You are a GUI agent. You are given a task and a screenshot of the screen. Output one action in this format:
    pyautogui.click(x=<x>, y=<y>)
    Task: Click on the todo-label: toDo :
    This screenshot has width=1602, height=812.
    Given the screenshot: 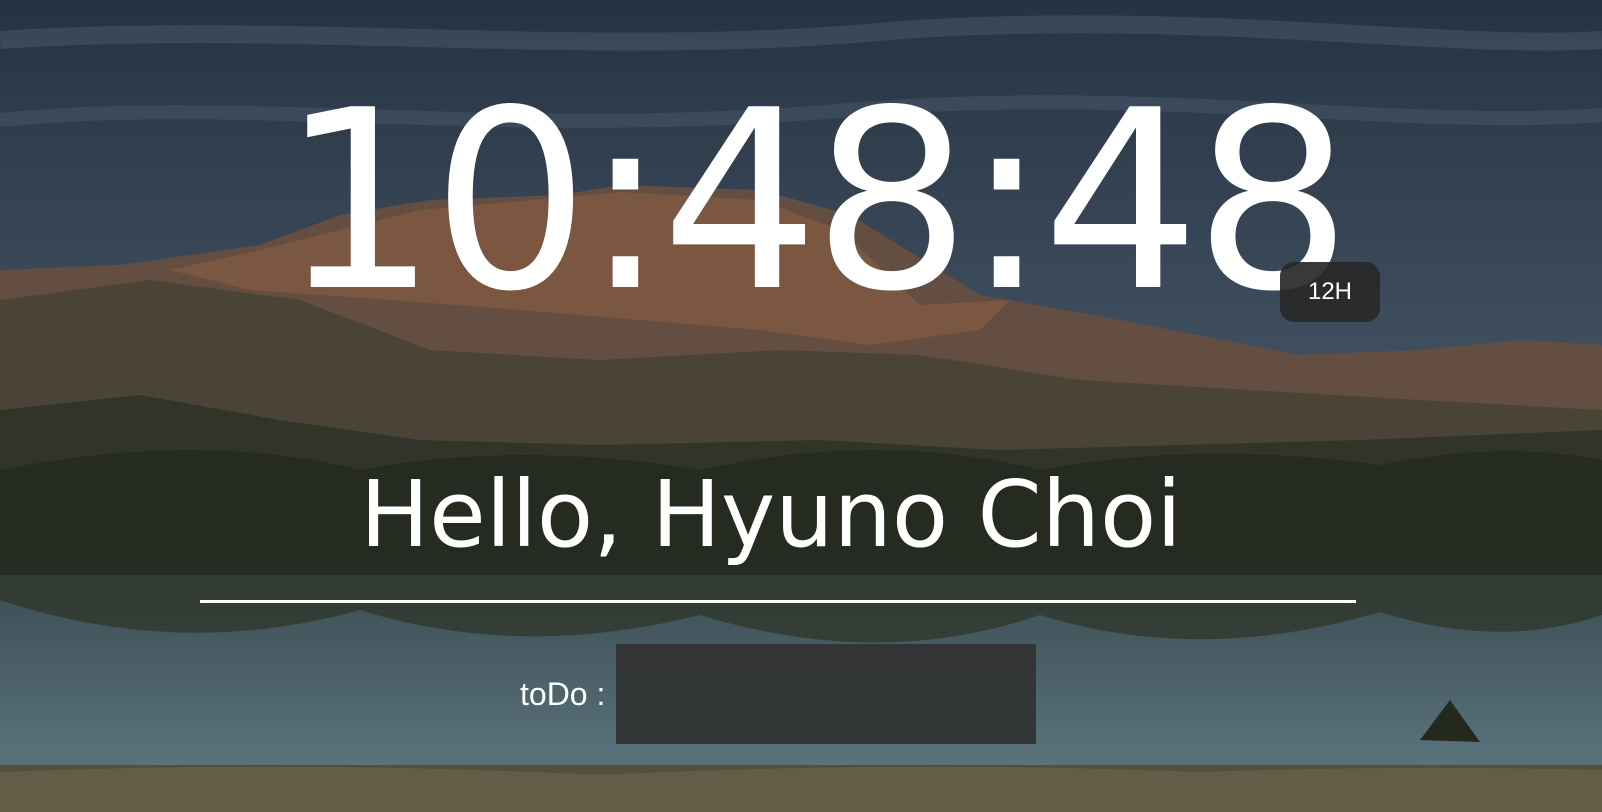 What is the action you would take?
    pyautogui.click(x=563, y=694)
    